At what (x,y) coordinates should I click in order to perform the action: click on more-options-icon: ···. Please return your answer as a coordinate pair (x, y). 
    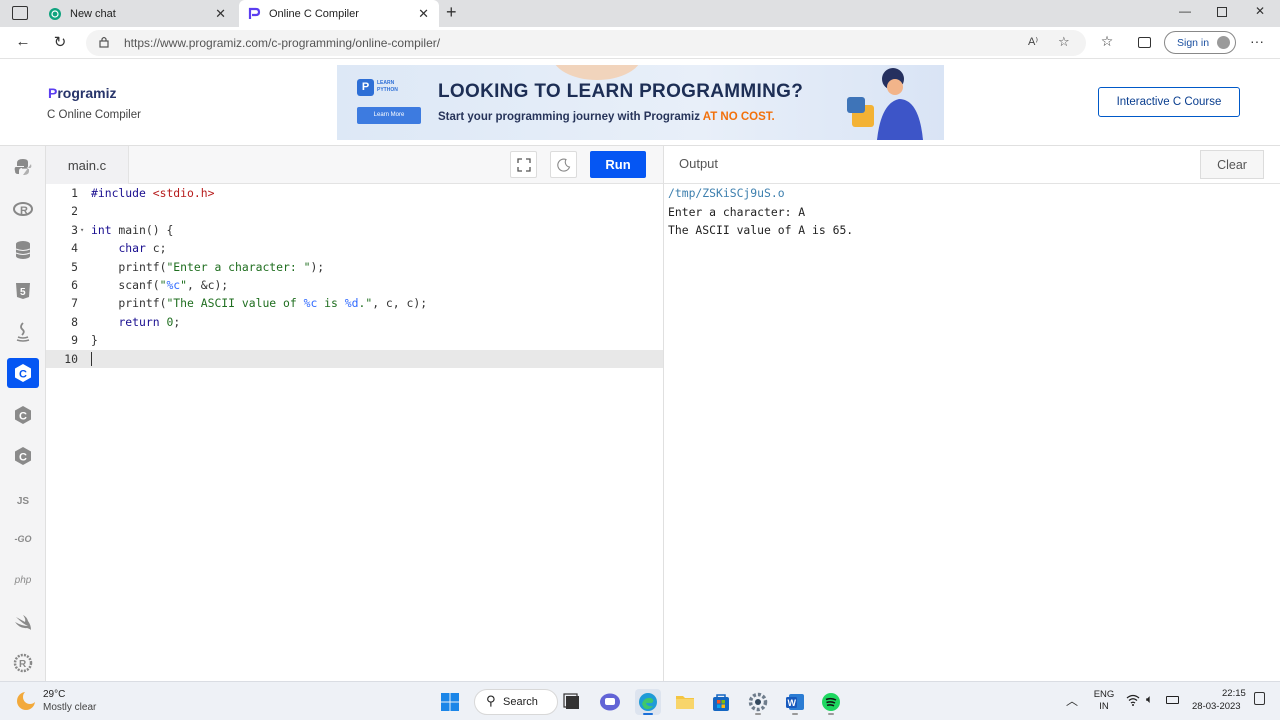
    Looking at the image, I should click on (1257, 43).